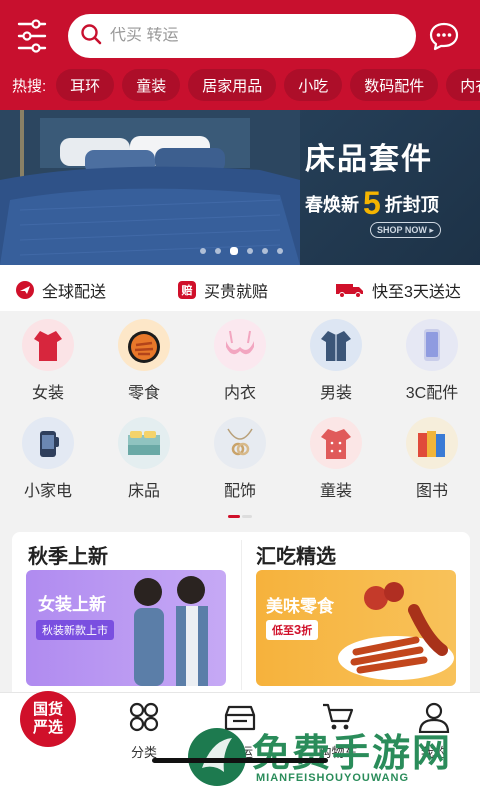  What do you see at coordinates (236, 292) in the screenshot?
I see `guarantee-label: 买贵就赔` at bounding box center [236, 292].